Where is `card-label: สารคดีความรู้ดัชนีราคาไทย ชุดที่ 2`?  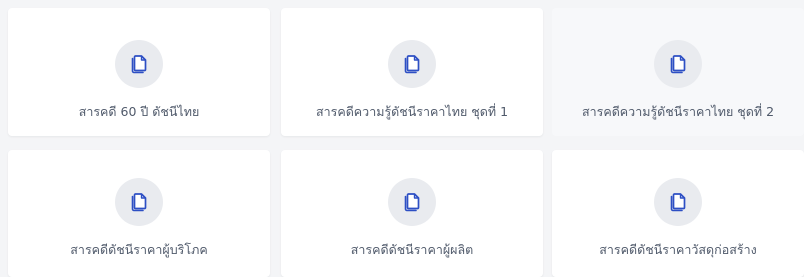 card-label: สารคดีความรู้ดัชนีราคาไทย ชุดที่ 2 is located at coordinates (678, 111).